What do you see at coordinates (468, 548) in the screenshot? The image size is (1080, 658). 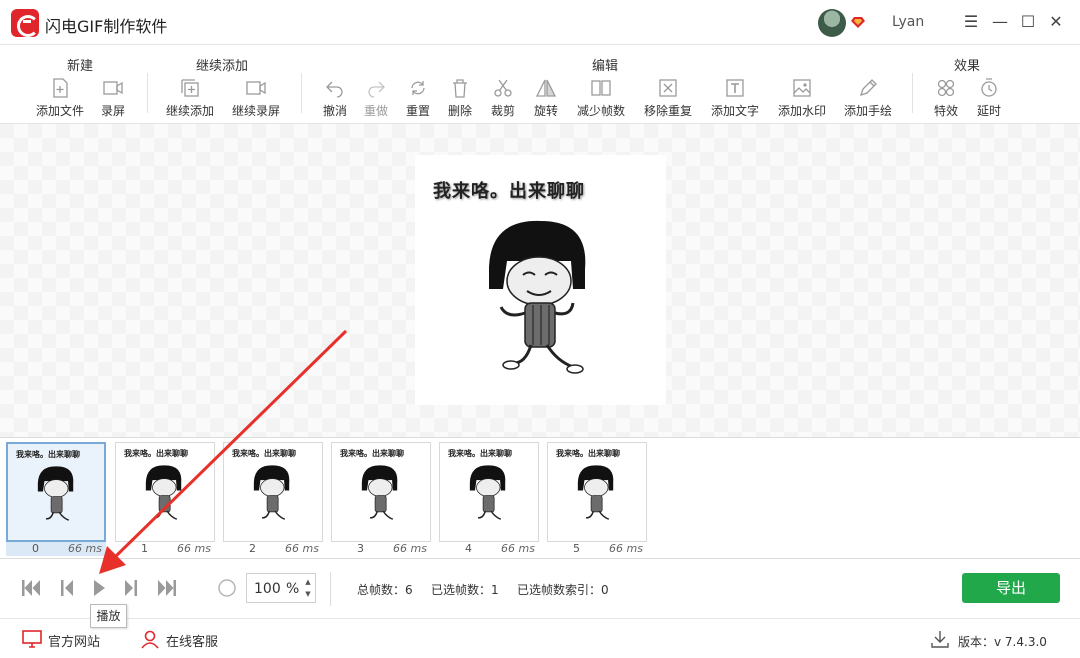 I see `frame-index: 4` at bounding box center [468, 548].